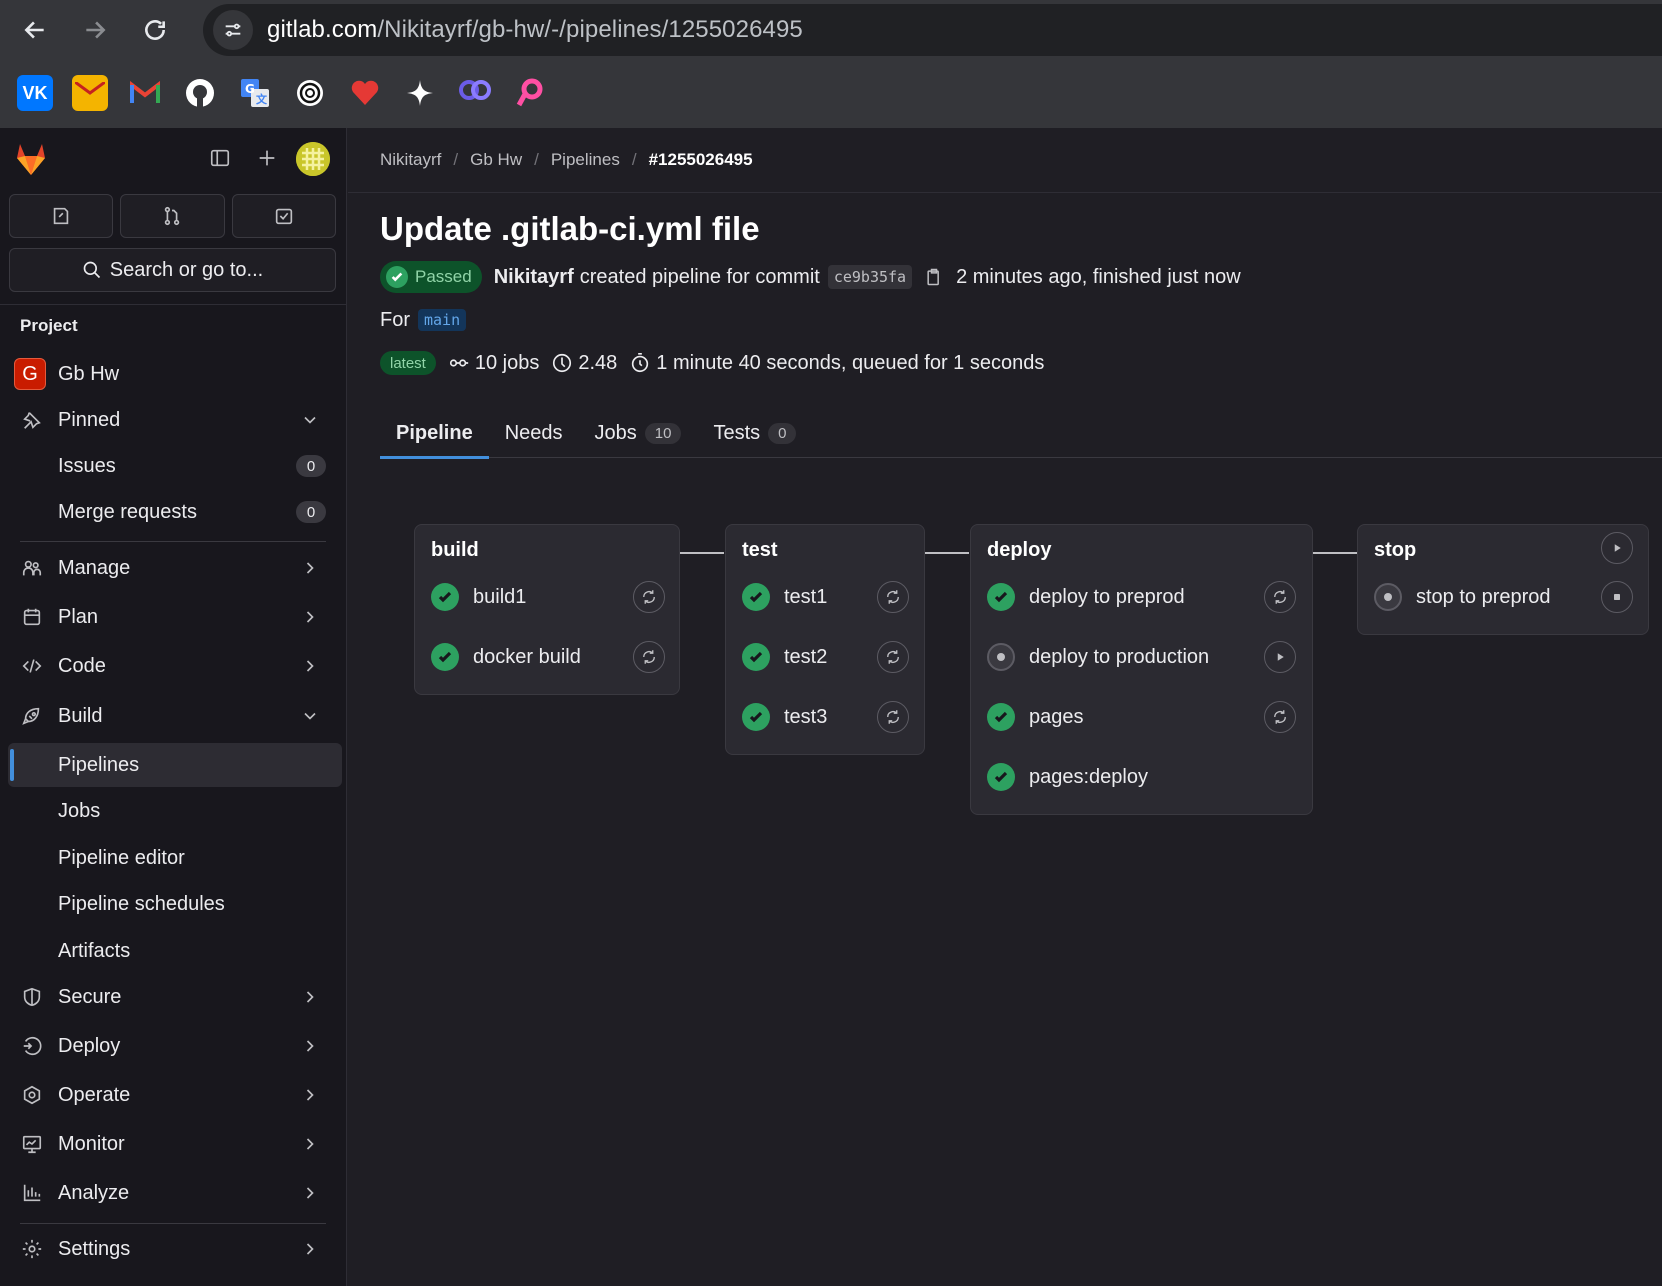 The width and height of the screenshot is (1662, 1286). Describe the element at coordinates (1067, 777) in the screenshot. I see `job-pages-deploy: pages:deploy` at that location.